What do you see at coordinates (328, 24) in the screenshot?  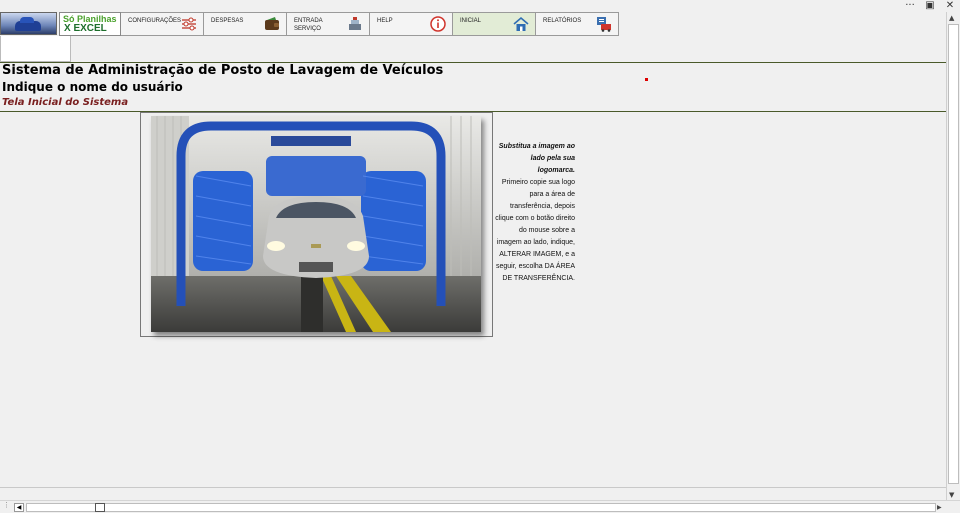 I see `nav-entrada-servico-button: ENTRADA SERVIÇO` at bounding box center [328, 24].